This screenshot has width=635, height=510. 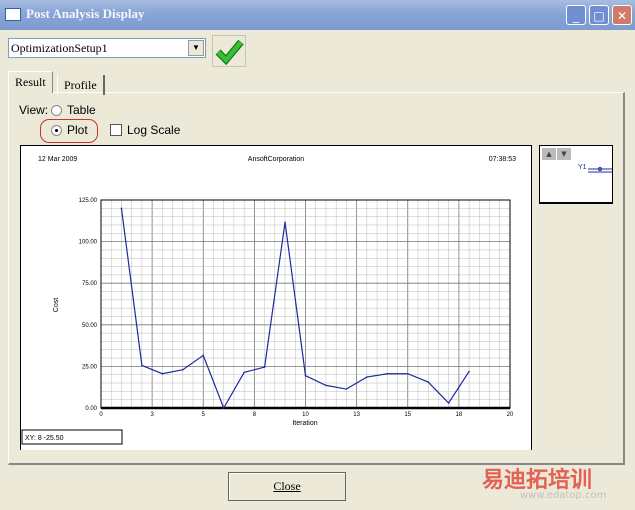 I want to click on plot-company: AnsoftCorporation, so click(x=276, y=159).